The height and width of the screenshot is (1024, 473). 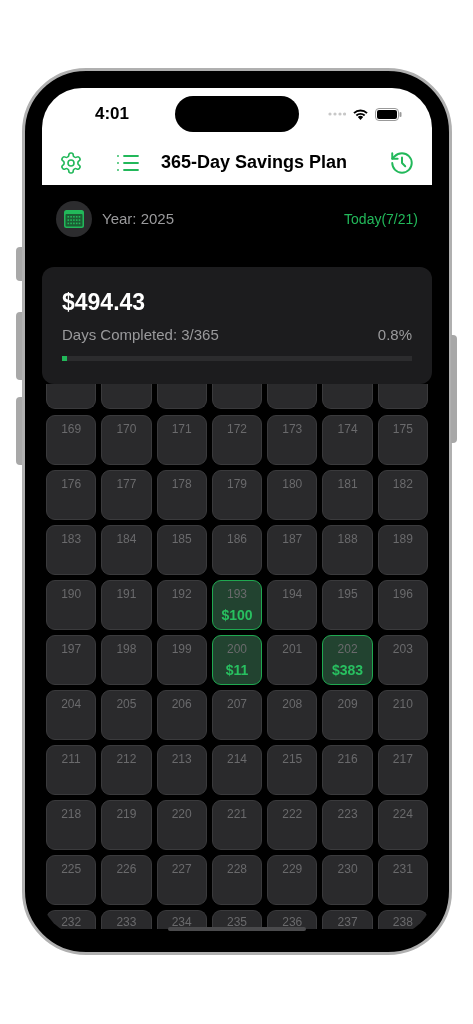 I want to click on day-cell: 194, so click(x=292, y=605).